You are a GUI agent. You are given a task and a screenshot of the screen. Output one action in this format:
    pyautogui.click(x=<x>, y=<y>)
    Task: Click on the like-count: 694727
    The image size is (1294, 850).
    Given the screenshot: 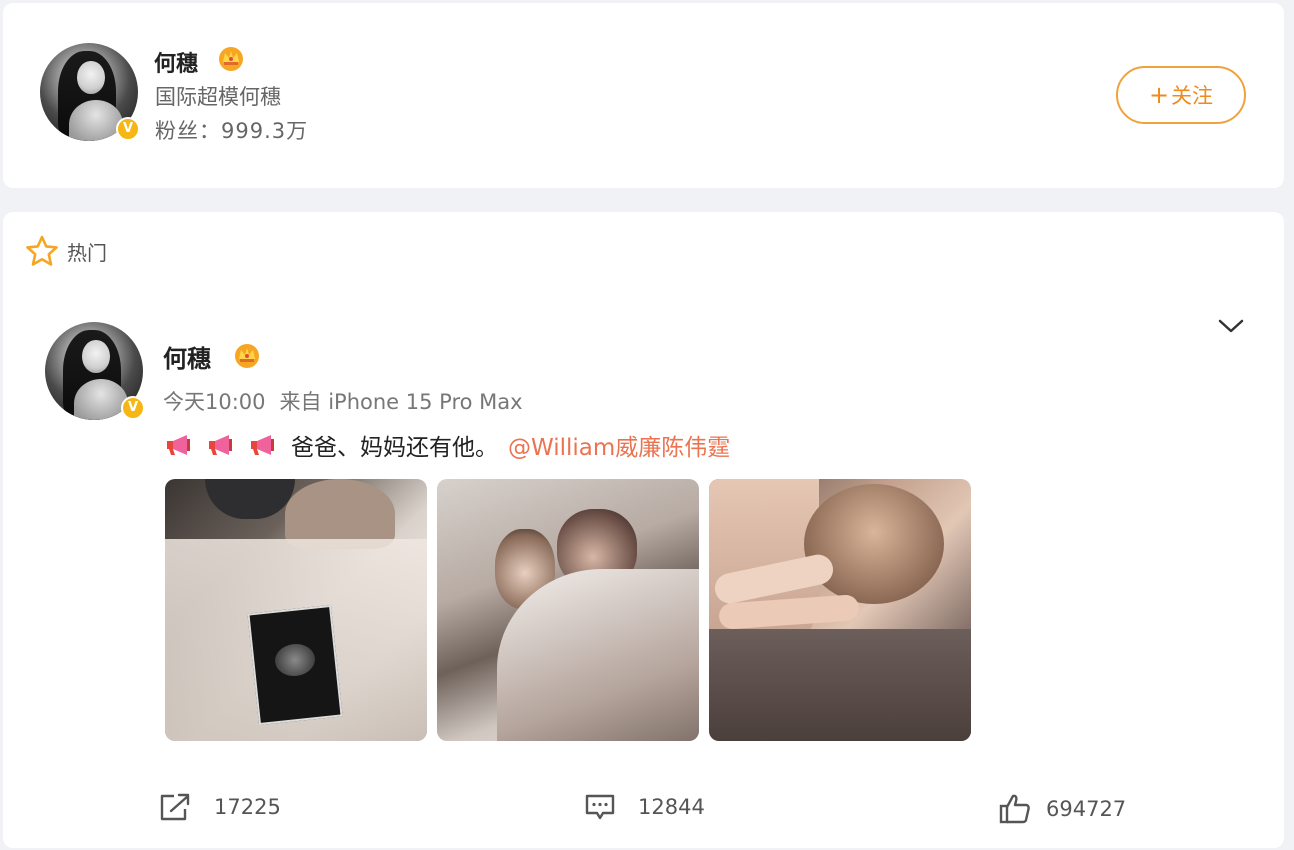 What is the action you would take?
    pyautogui.click(x=1086, y=809)
    